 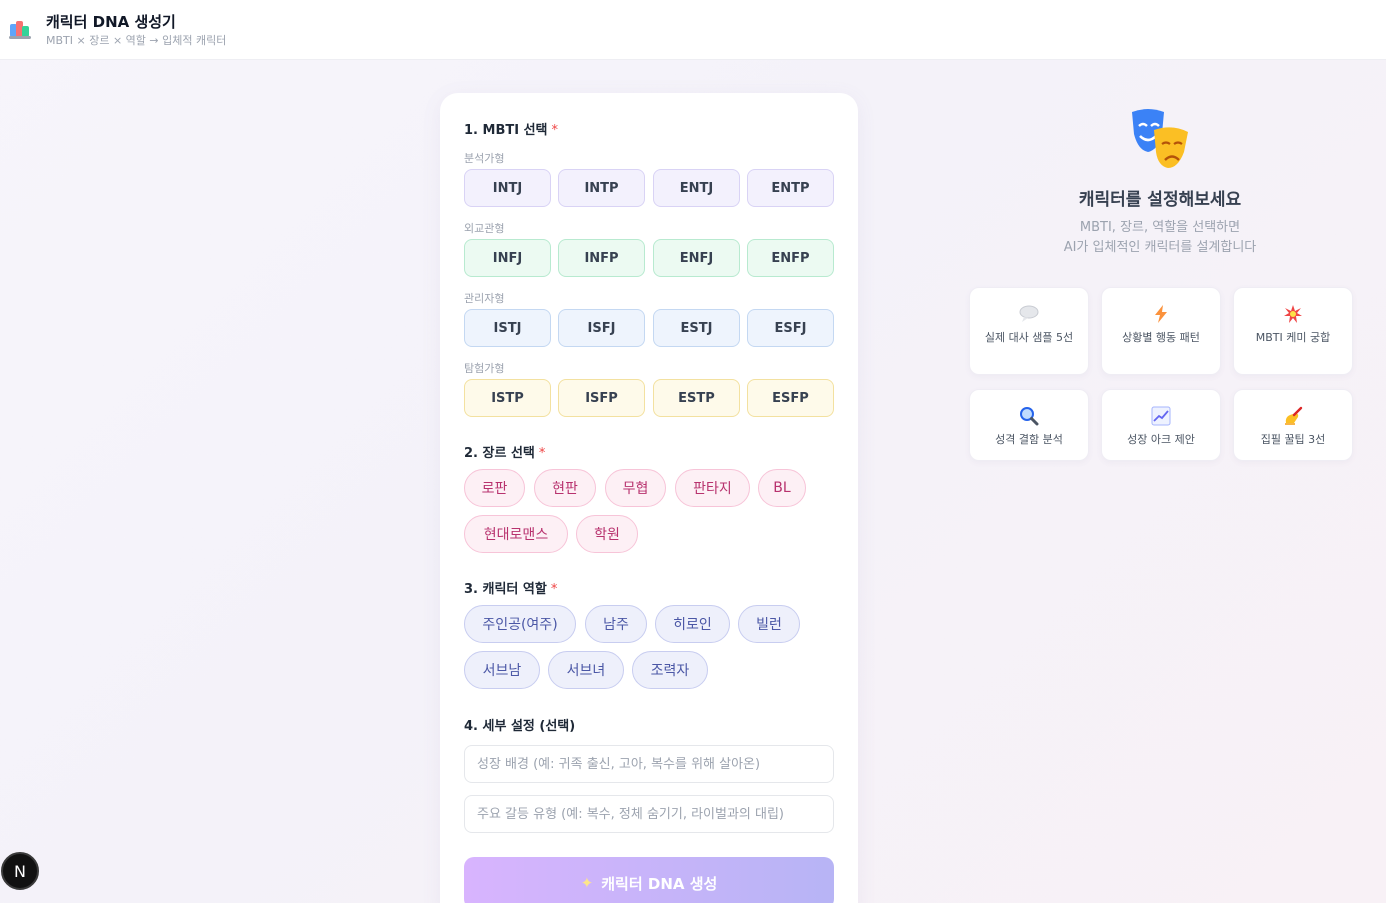 I want to click on feature-card-chemistry: MBTI 케미 궁합, so click(x=1293, y=331).